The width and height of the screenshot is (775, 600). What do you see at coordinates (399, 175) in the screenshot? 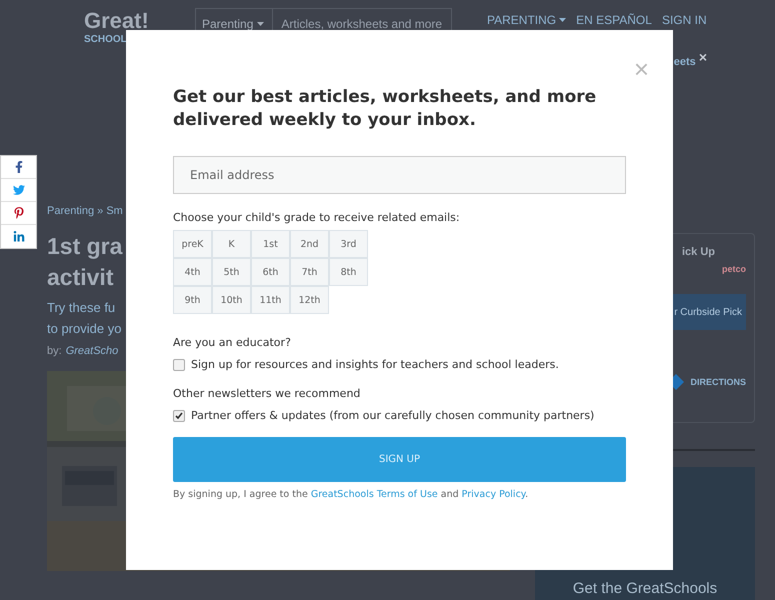
I see `email-field: Email address` at bounding box center [399, 175].